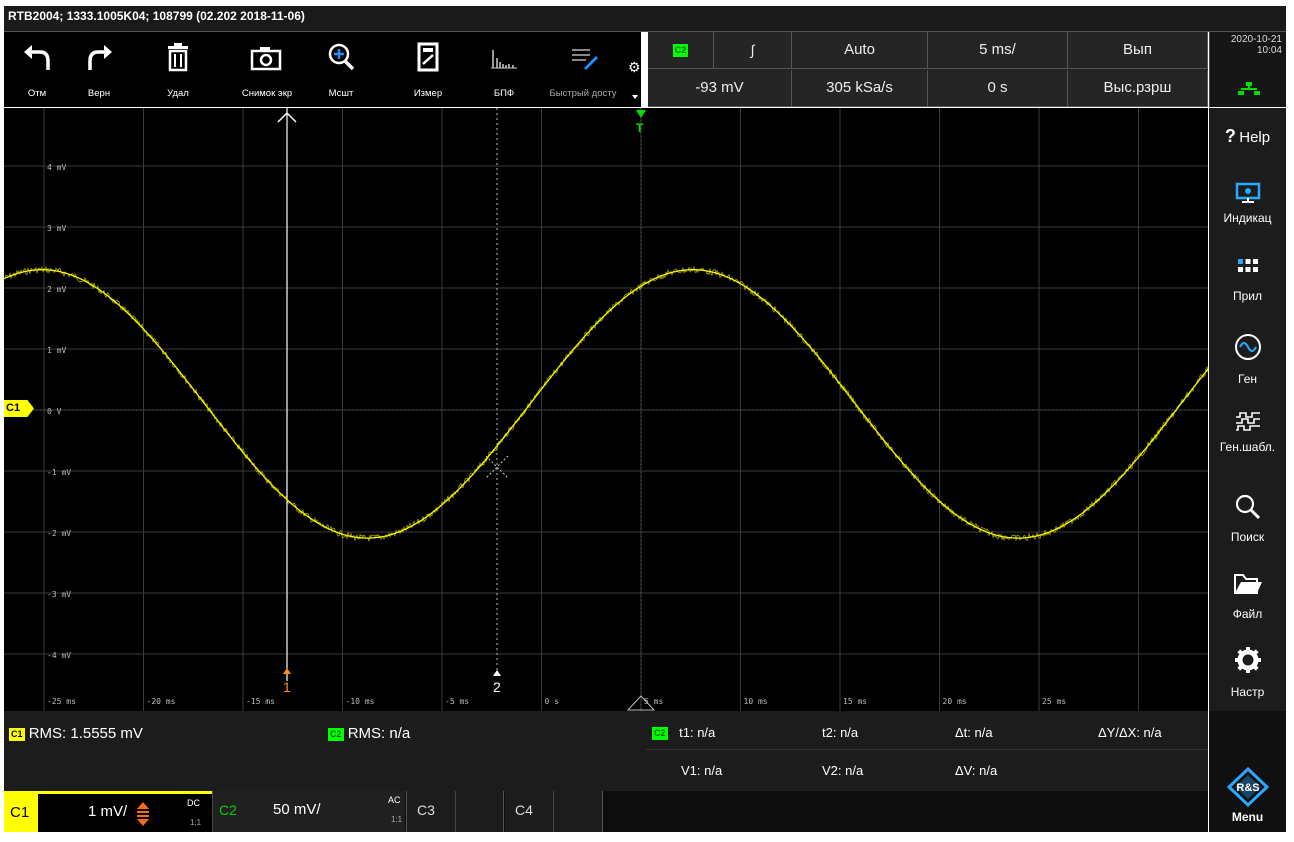  What do you see at coordinates (37, 69) in the screenshot?
I see `undo-button: Отм` at bounding box center [37, 69].